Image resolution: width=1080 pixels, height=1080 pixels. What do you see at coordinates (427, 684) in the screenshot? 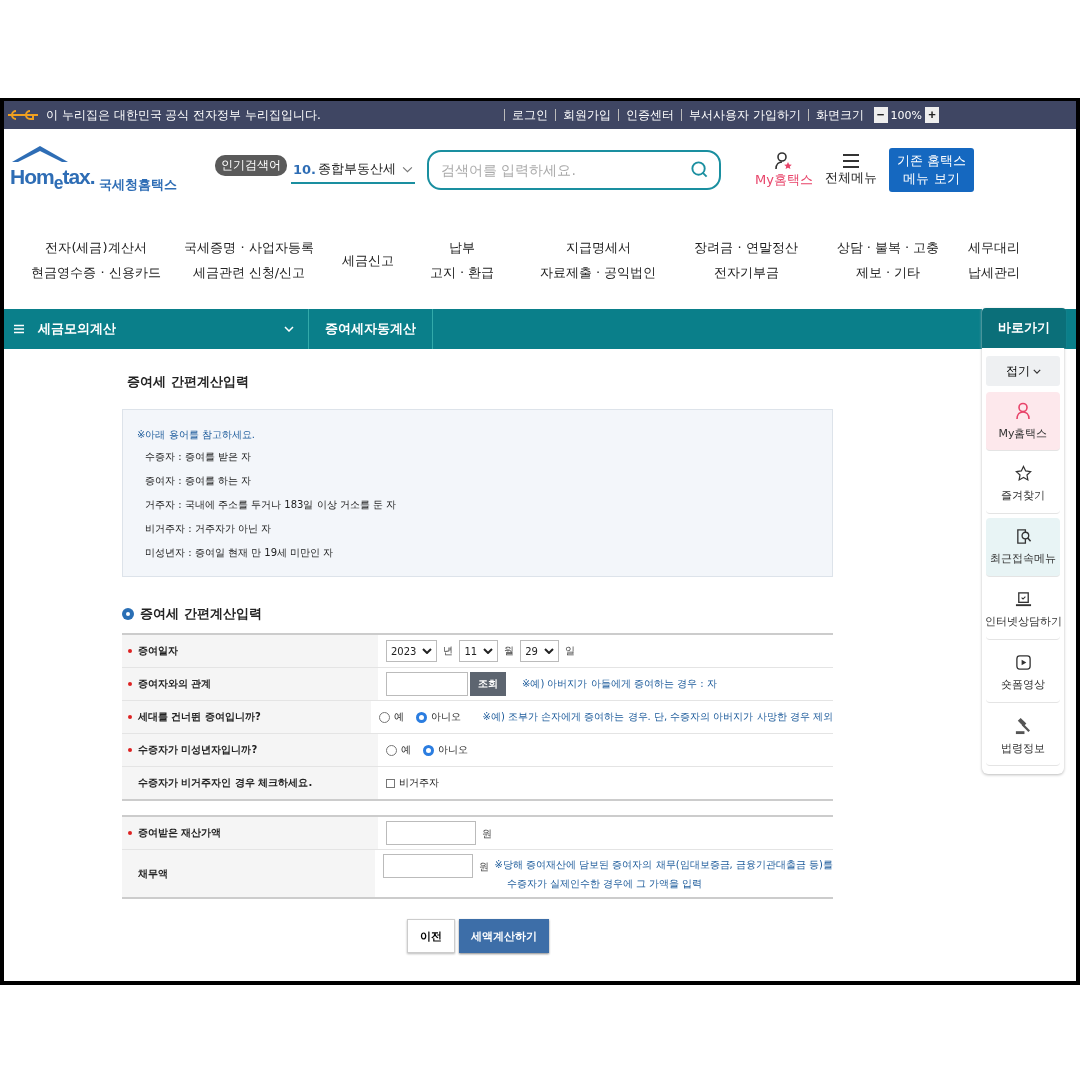
I see `relation-input` at bounding box center [427, 684].